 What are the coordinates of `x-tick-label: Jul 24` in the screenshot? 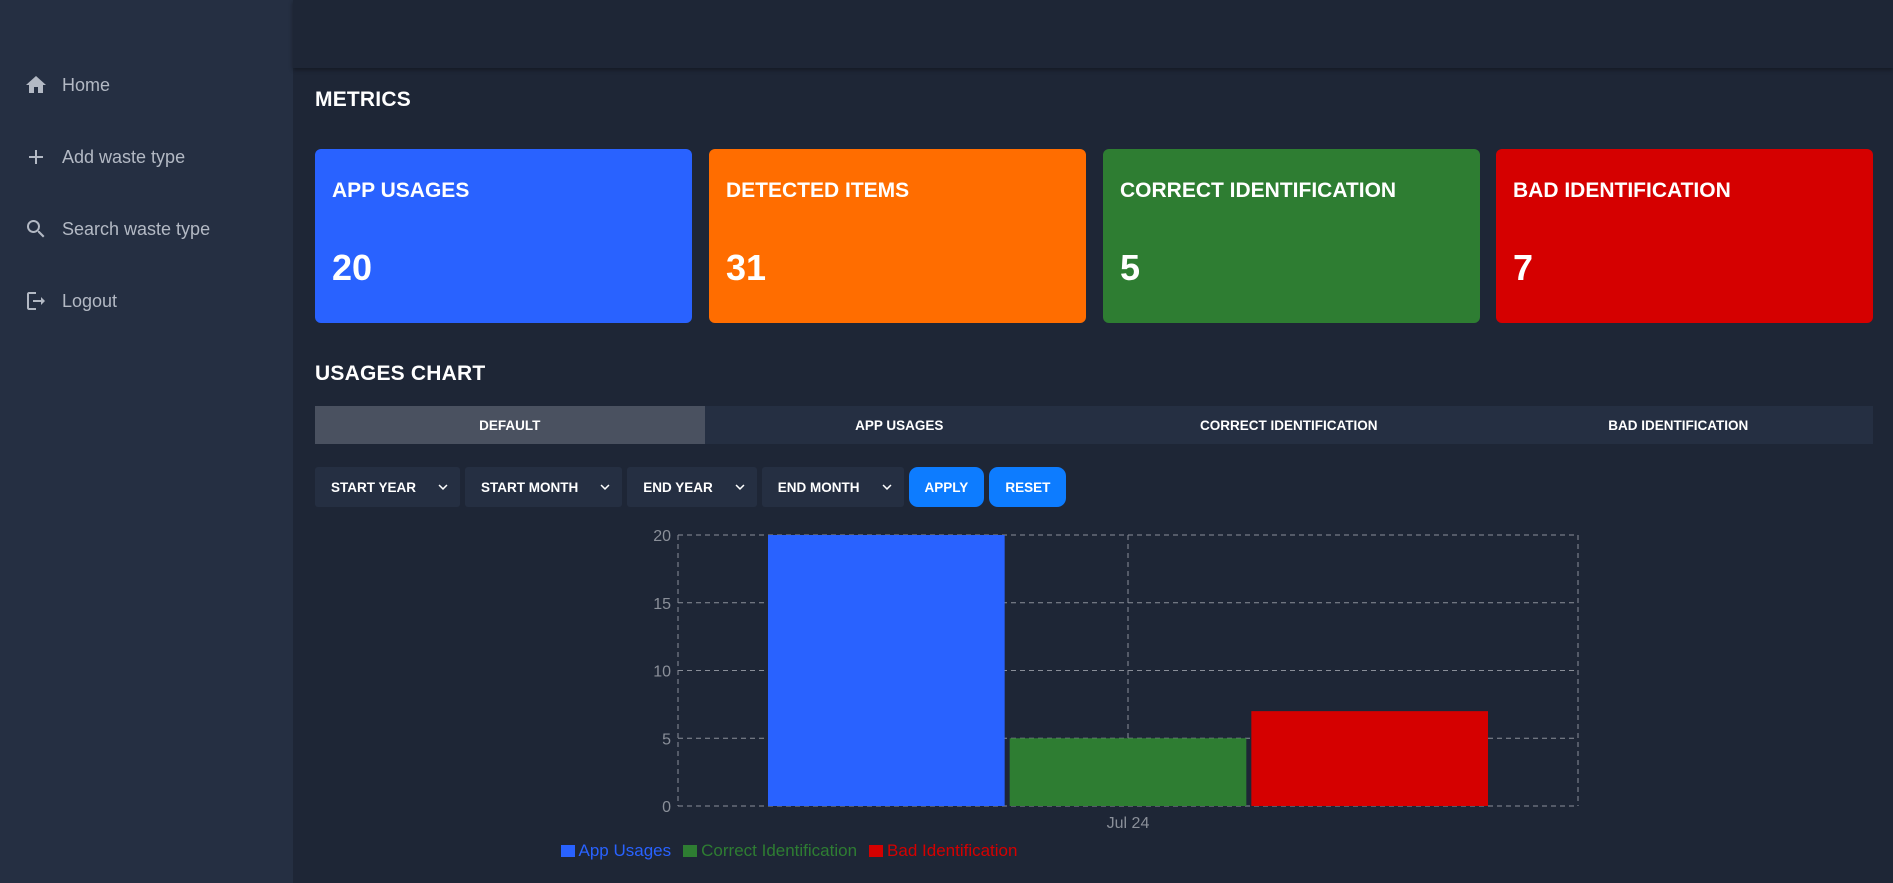 It's located at (1128, 823).